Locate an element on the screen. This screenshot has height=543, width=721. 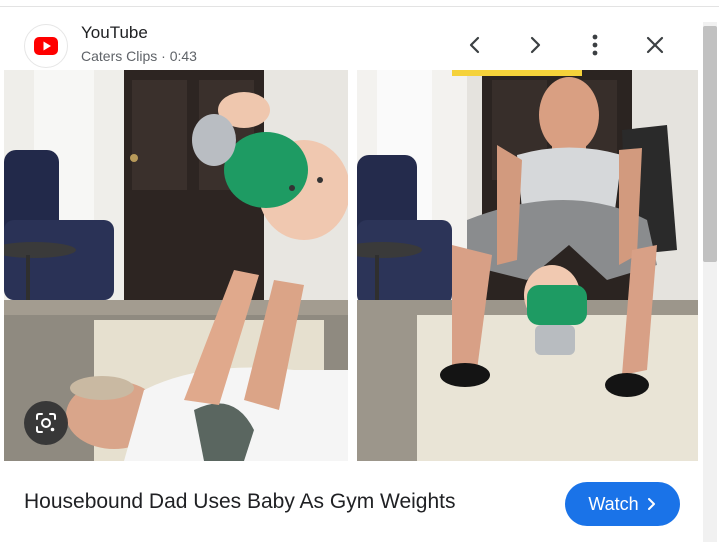
video-duration: 0:43 is located at coordinates (183, 56).